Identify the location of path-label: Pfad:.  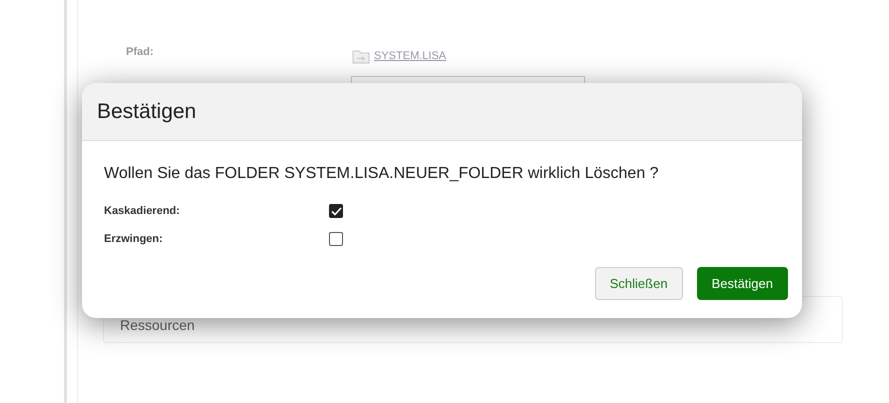
(140, 53).